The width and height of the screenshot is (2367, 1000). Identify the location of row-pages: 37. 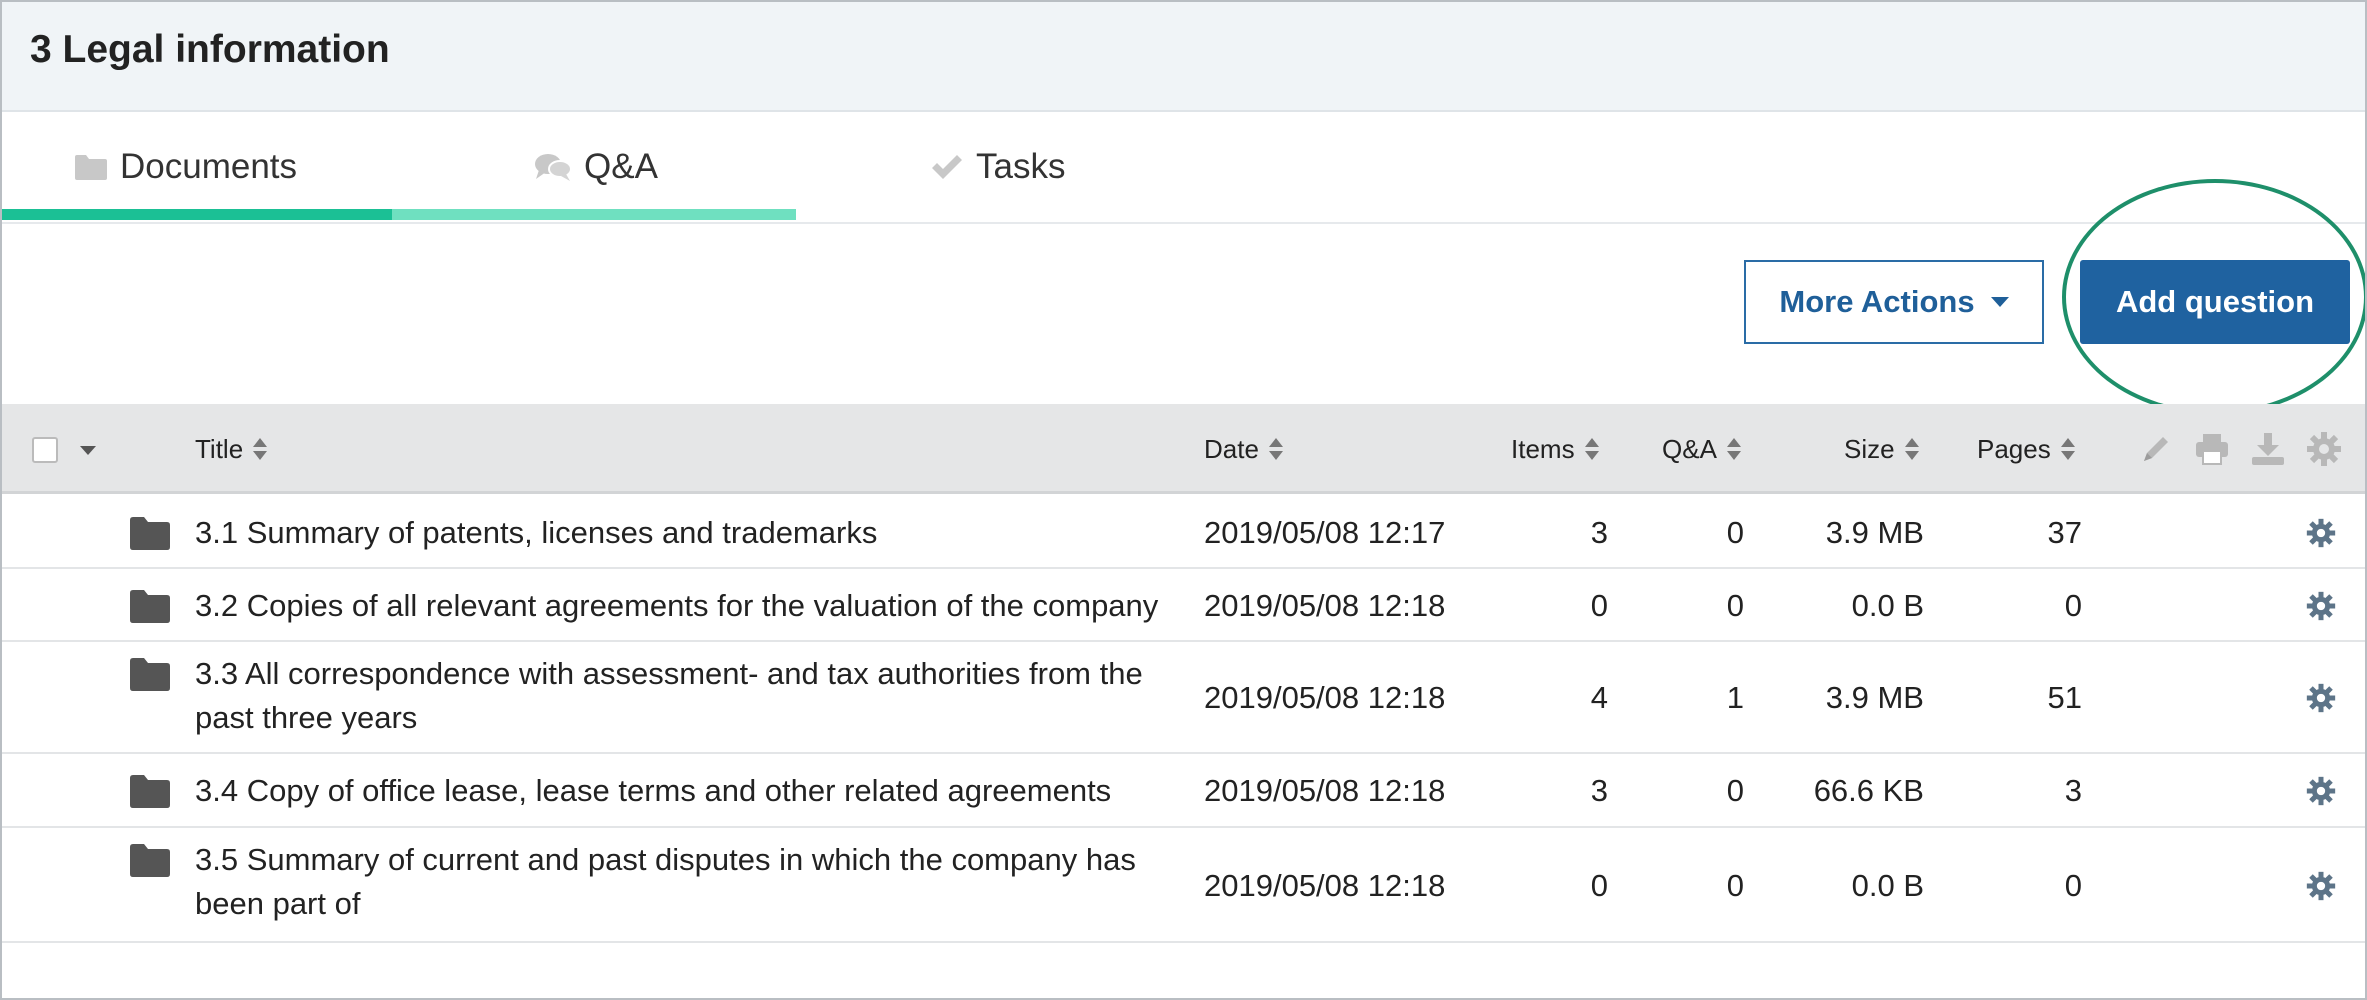
(2064, 532).